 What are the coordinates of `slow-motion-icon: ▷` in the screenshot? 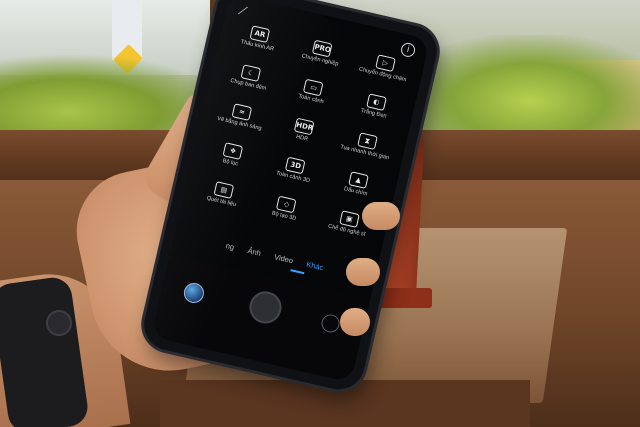 It's located at (385, 63).